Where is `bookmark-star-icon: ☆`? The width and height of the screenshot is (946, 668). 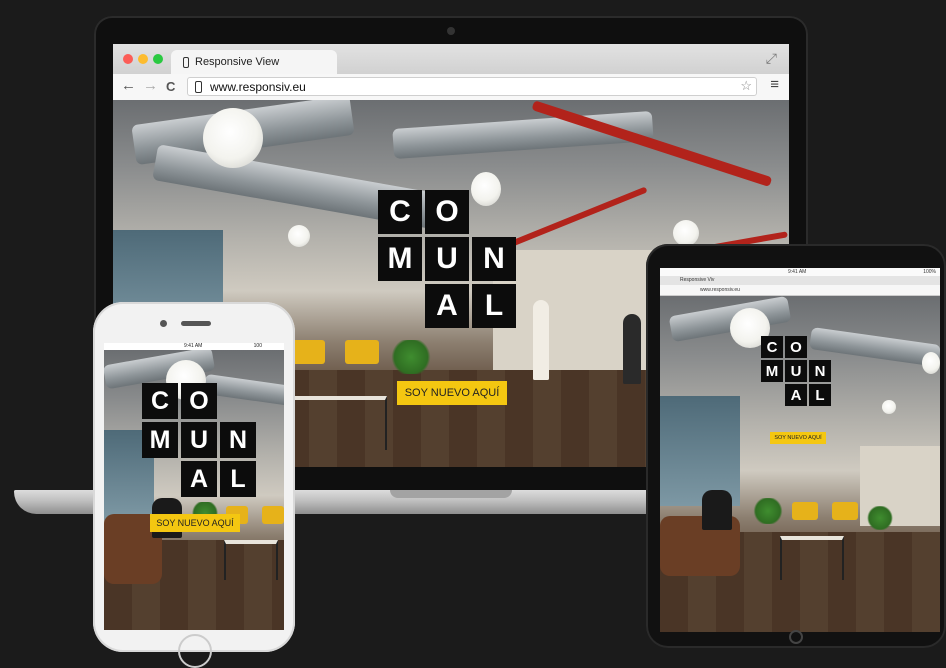 bookmark-star-icon: ☆ is located at coordinates (746, 86).